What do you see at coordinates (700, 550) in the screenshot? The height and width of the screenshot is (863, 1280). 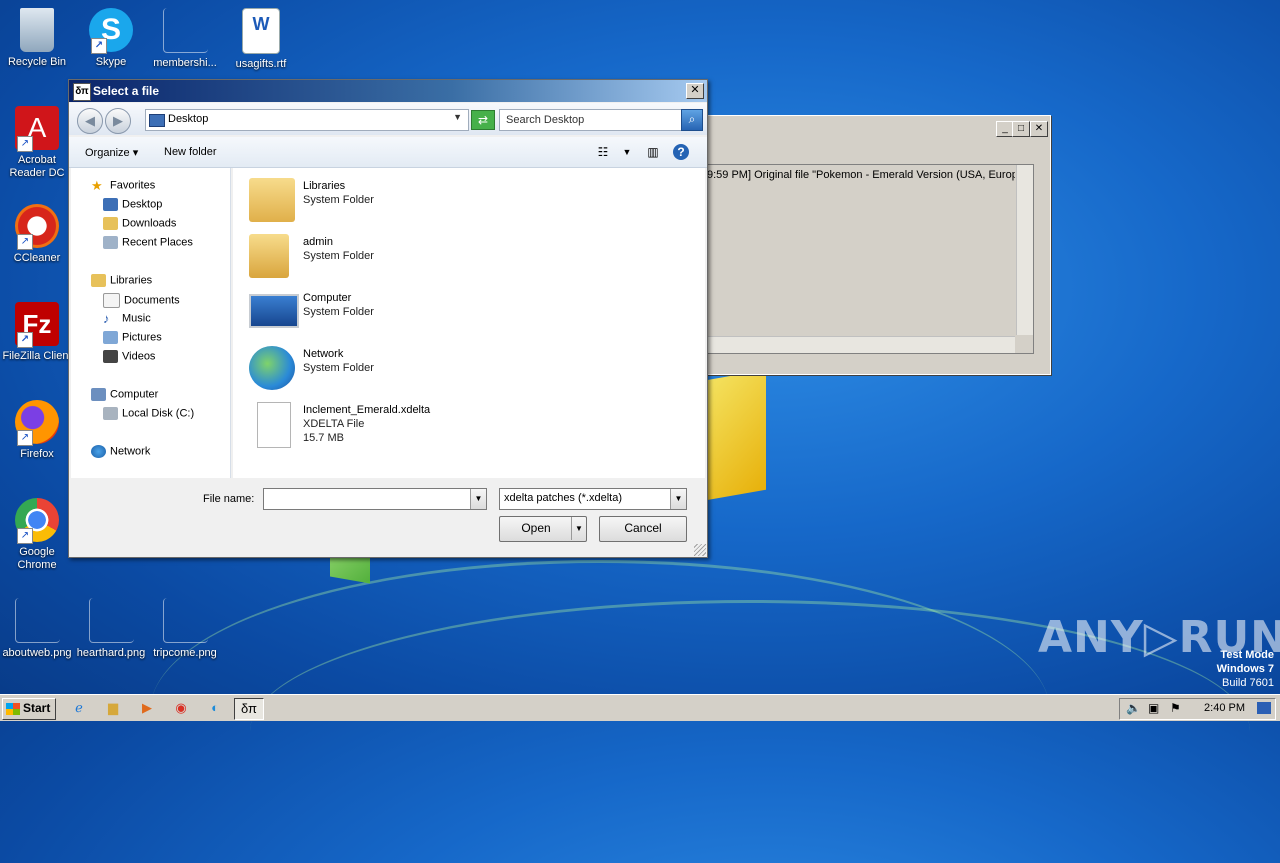 I see `resize-grip` at bounding box center [700, 550].